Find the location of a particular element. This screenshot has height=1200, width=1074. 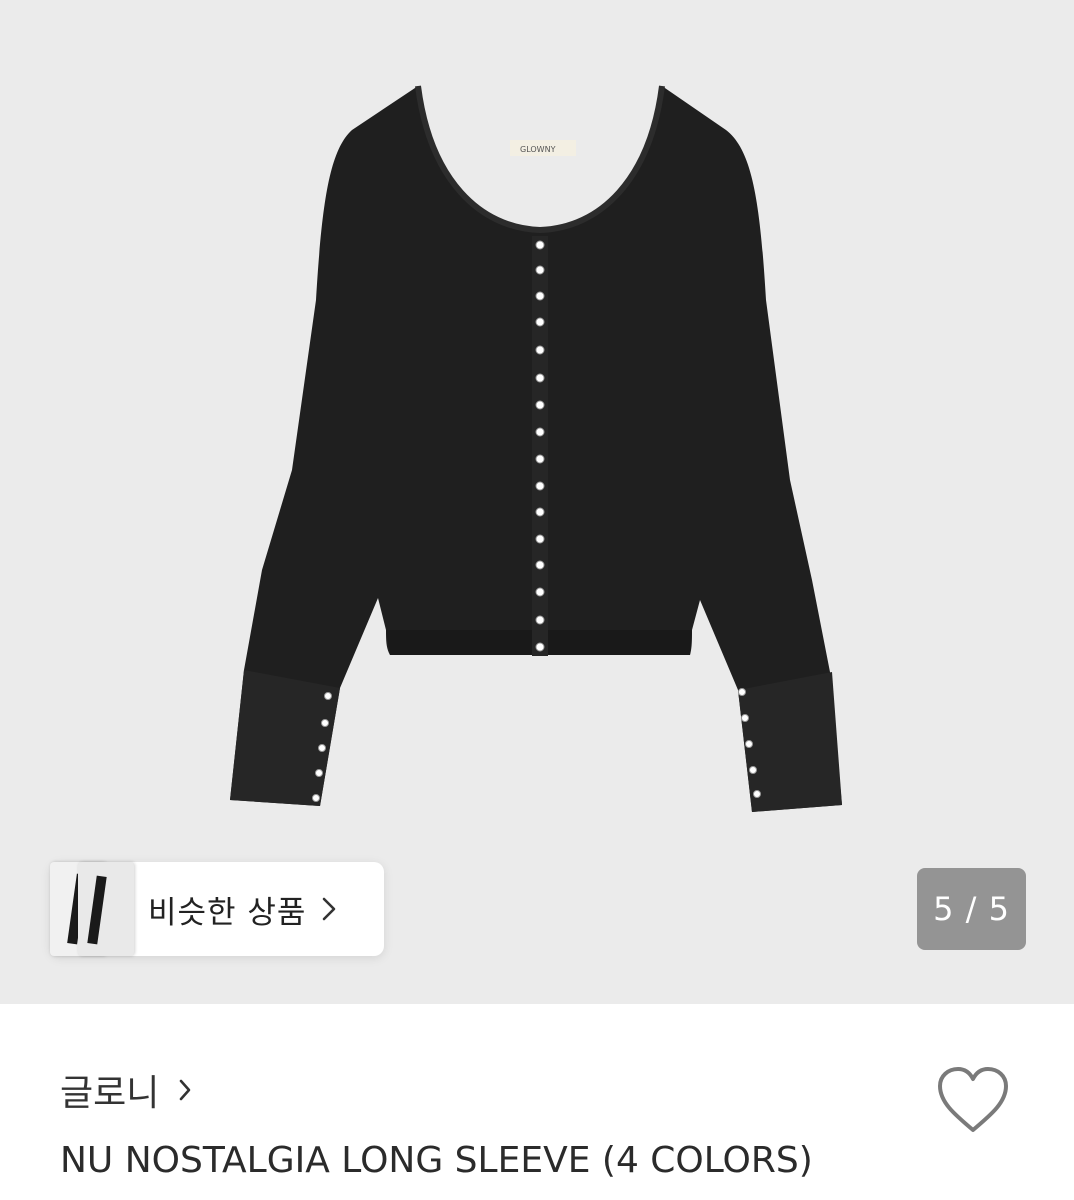

product-title: NU NOSTALGIA LONG SLEEVE (4 COLORS) is located at coordinates (436, 1160).